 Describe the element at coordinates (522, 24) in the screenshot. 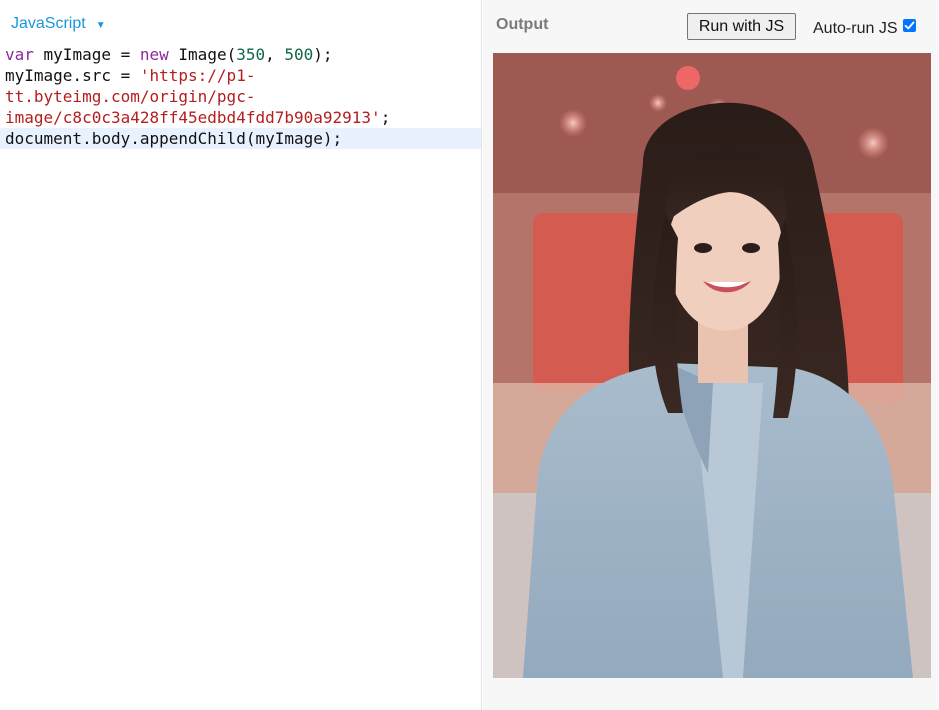

I see `output-label: Output` at that location.